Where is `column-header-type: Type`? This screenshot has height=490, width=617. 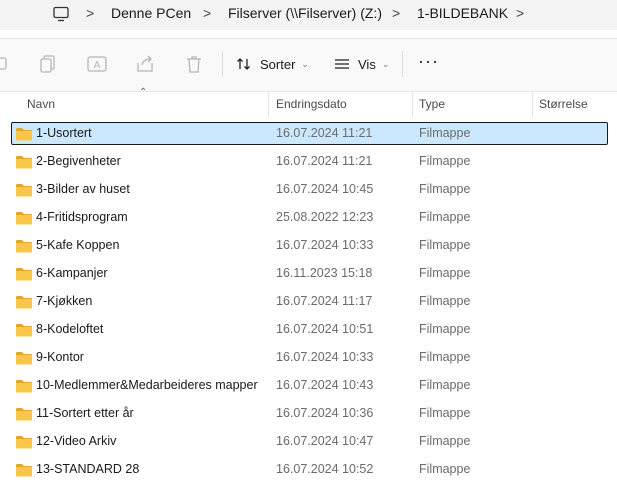
column-header-type: Type is located at coordinates (432, 104).